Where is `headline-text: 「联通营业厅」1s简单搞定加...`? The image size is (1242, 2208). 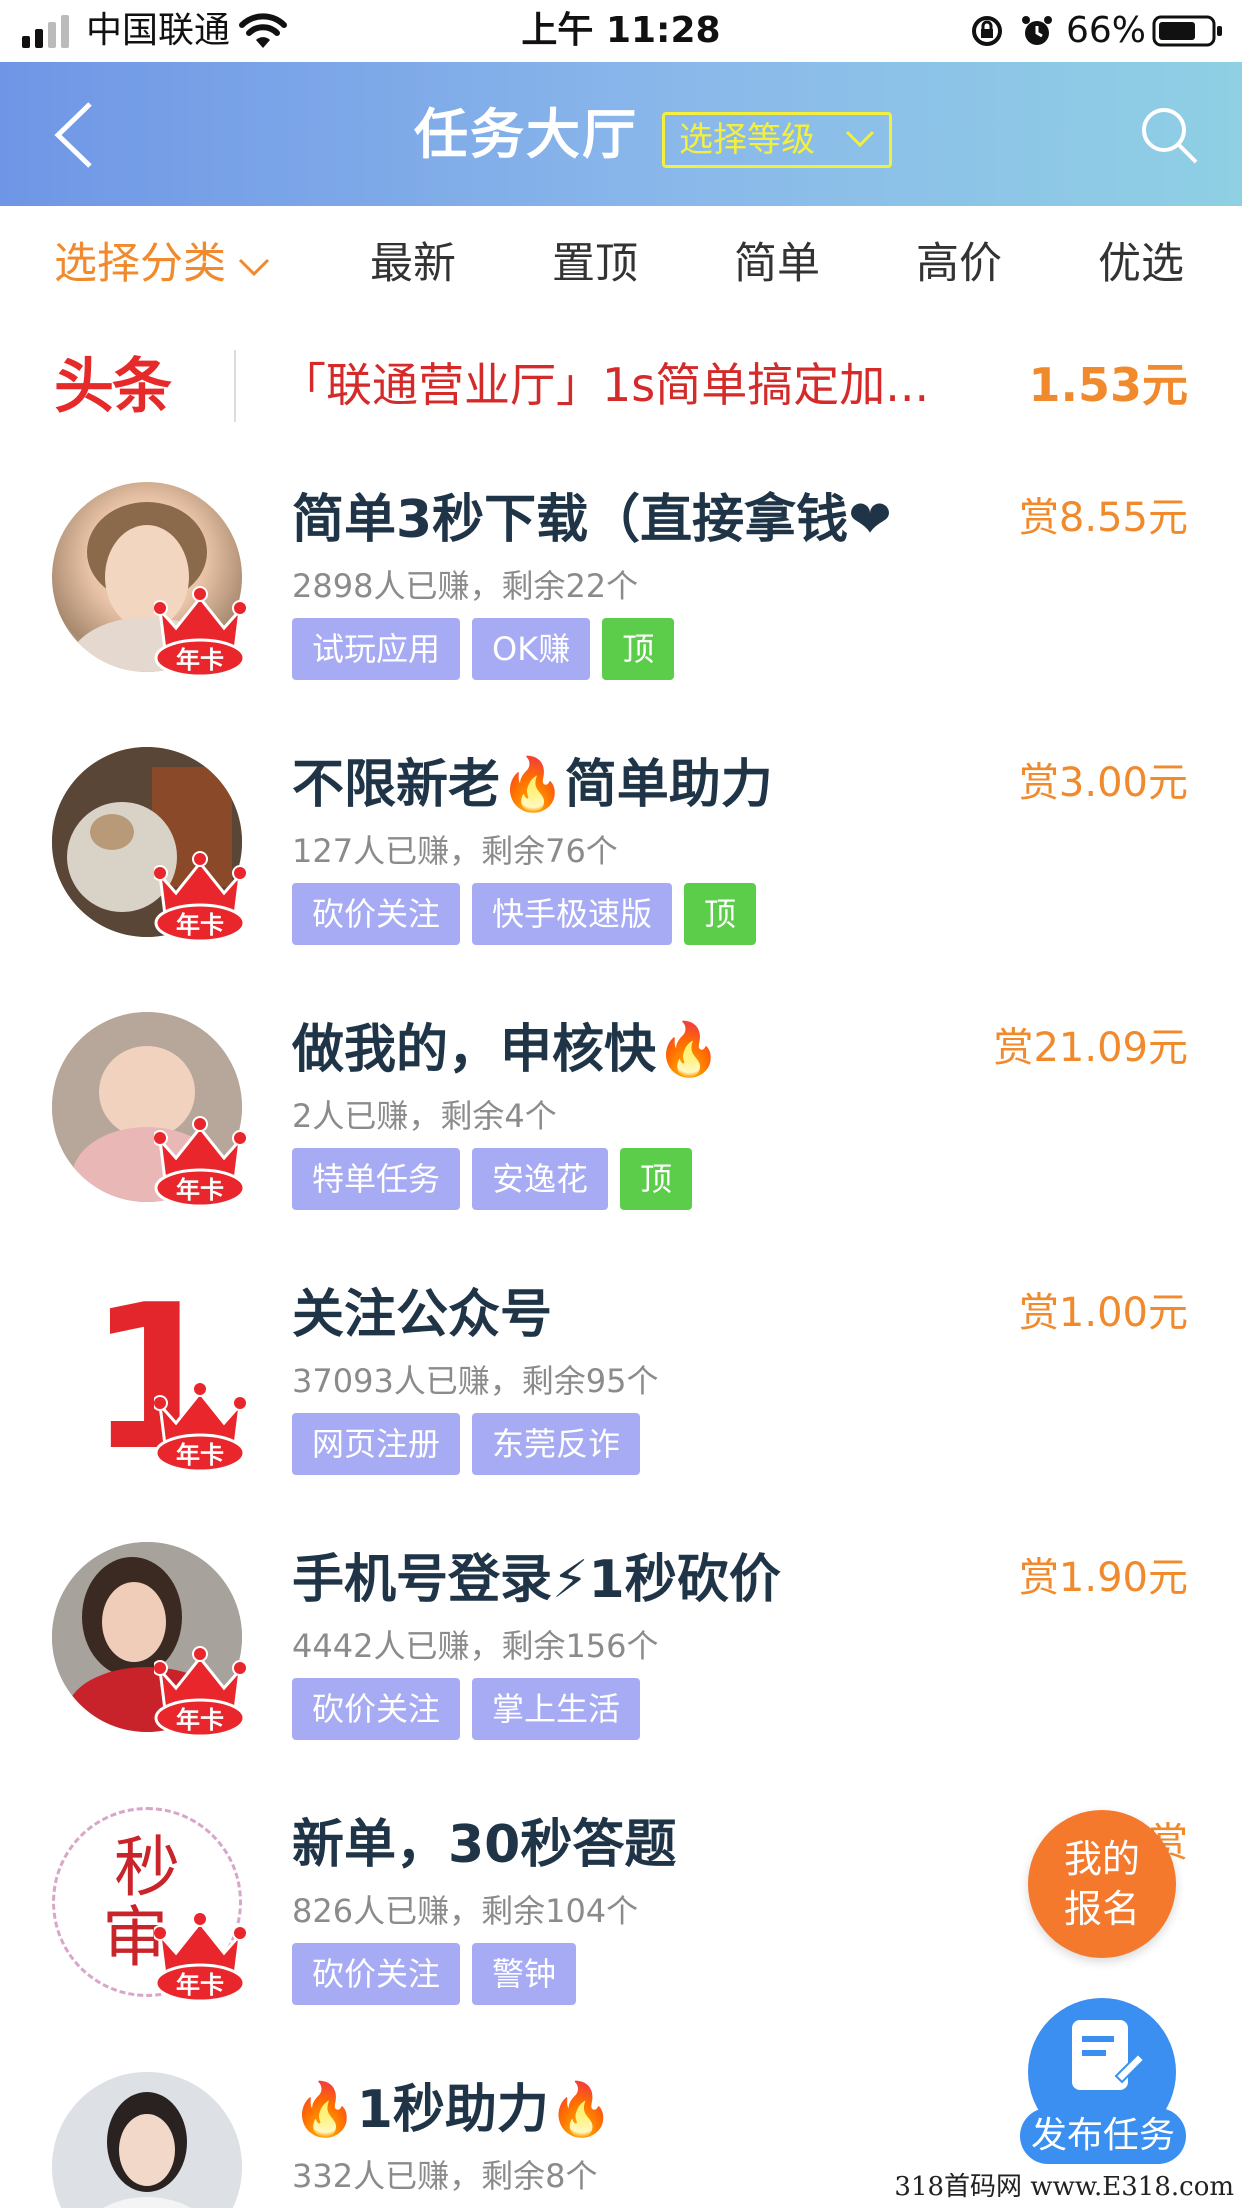 headline-text: 「联通营业厅」1s简单搞定加... is located at coordinates (605, 385).